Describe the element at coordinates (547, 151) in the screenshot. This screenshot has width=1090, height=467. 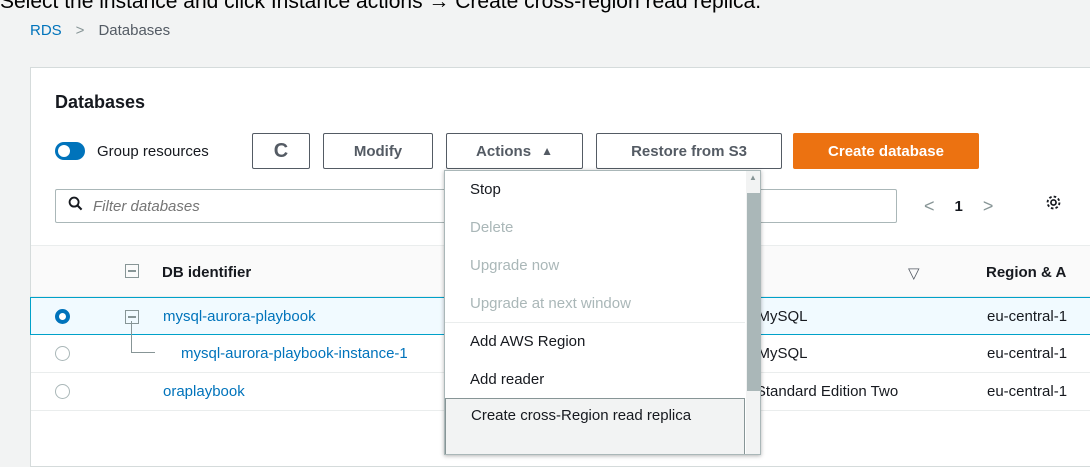
I see `caret-up-icon: ▲` at that location.